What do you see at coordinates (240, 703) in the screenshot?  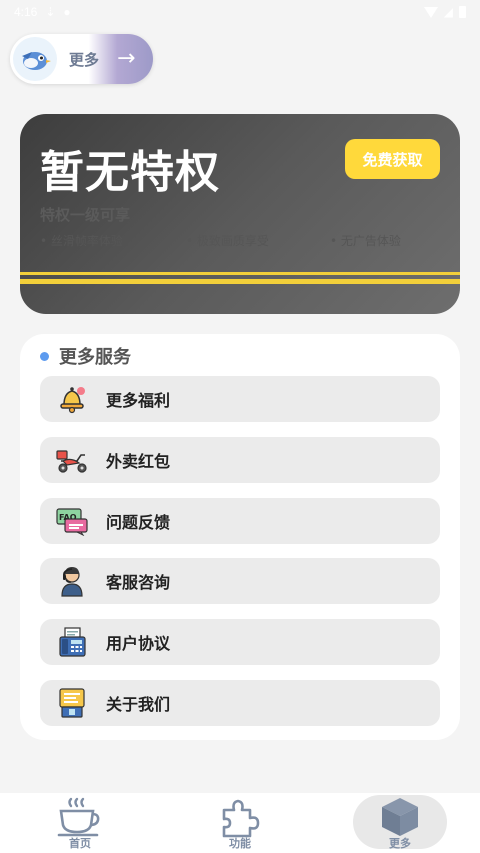 I see `service-item-about: 关于我们` at bounding box center [240, 703].